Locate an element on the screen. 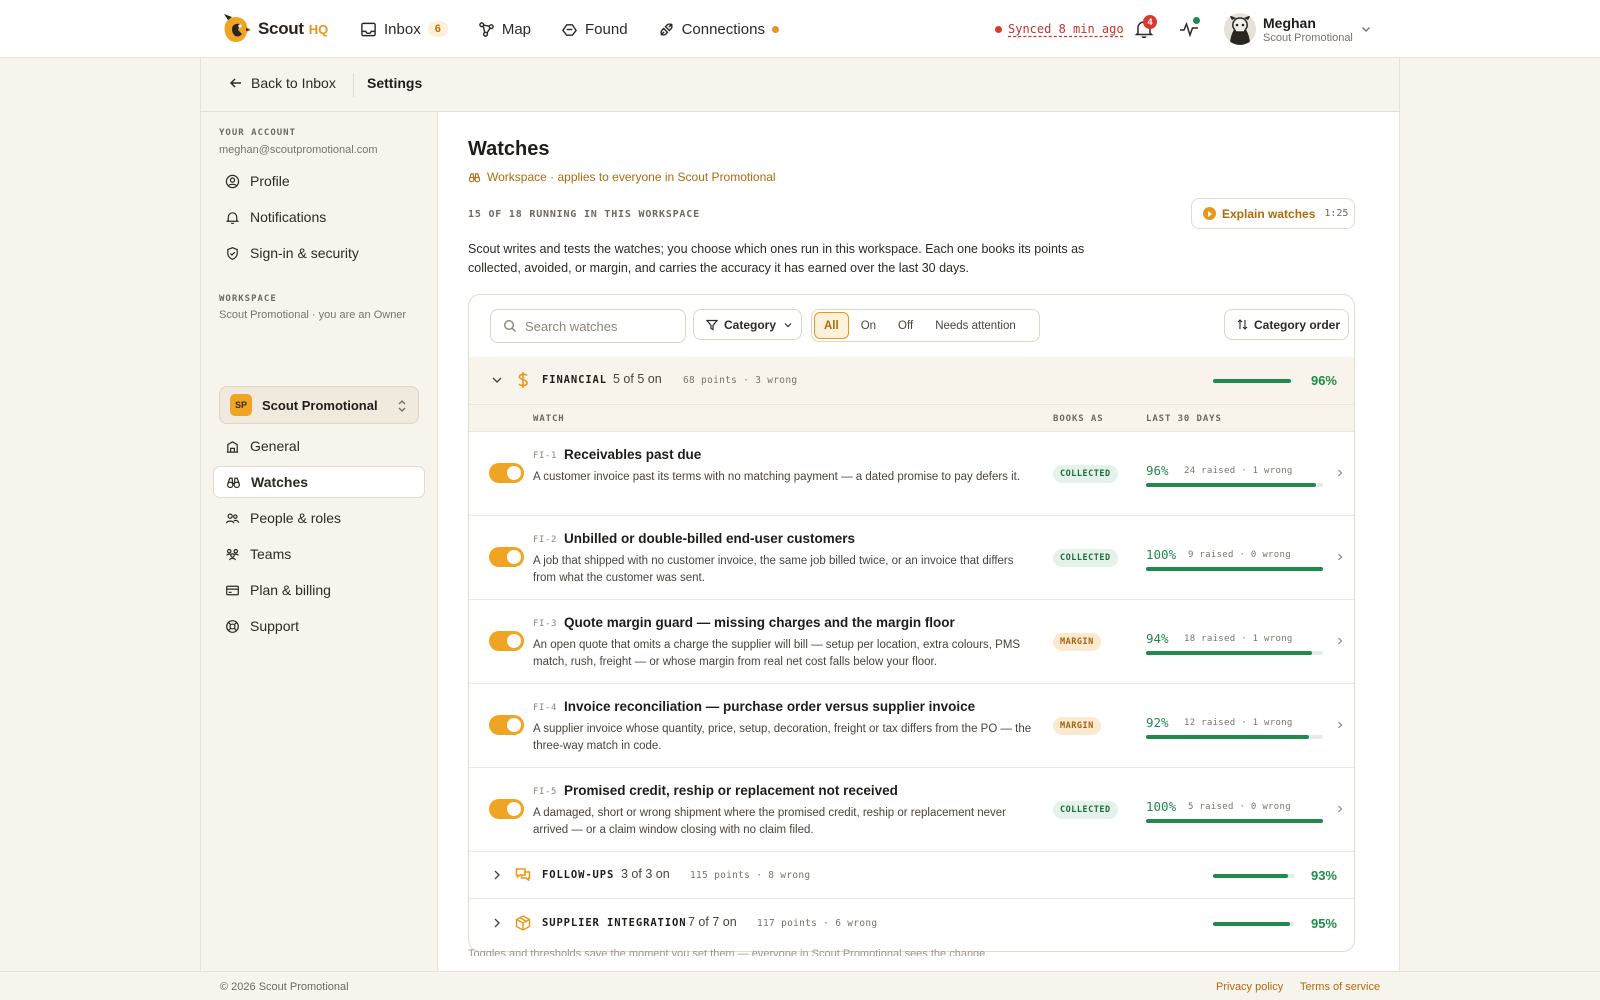 This screenshot has height=1000, width=1600. column-books-as: BOOKS AS is located at coordinates (1078, 419).